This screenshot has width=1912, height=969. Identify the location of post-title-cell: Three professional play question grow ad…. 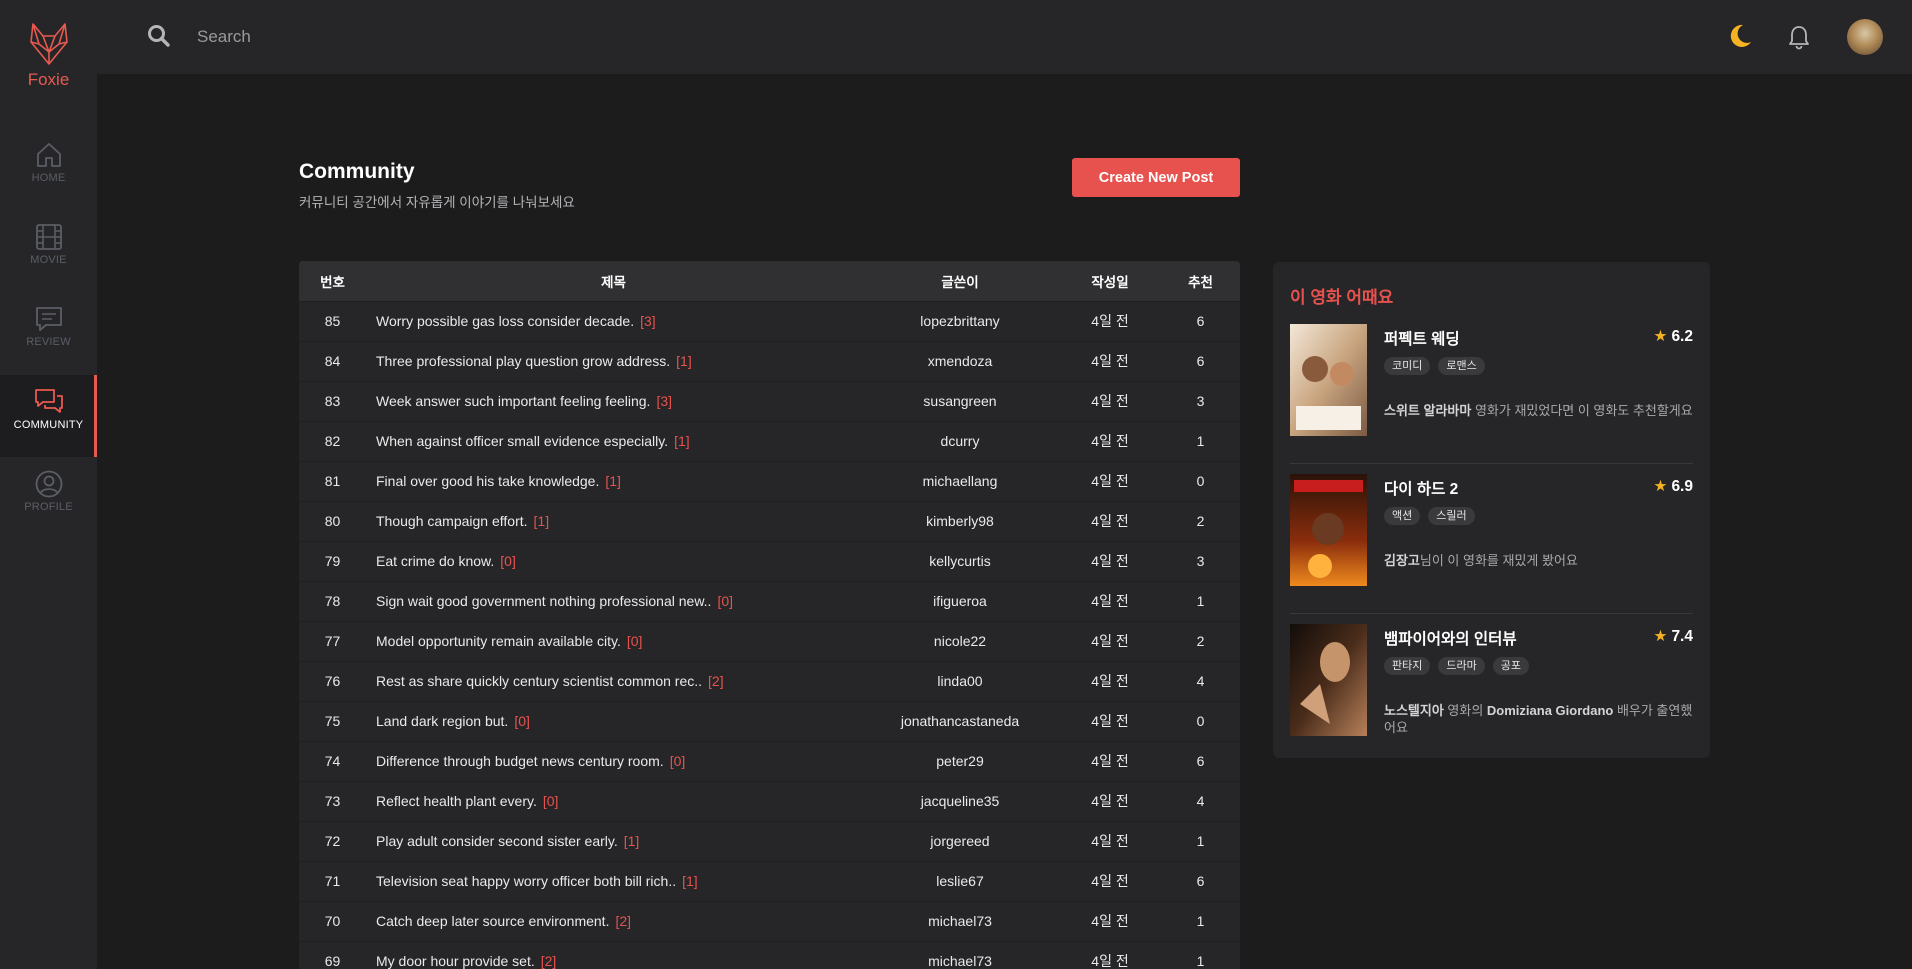
(613, 361).